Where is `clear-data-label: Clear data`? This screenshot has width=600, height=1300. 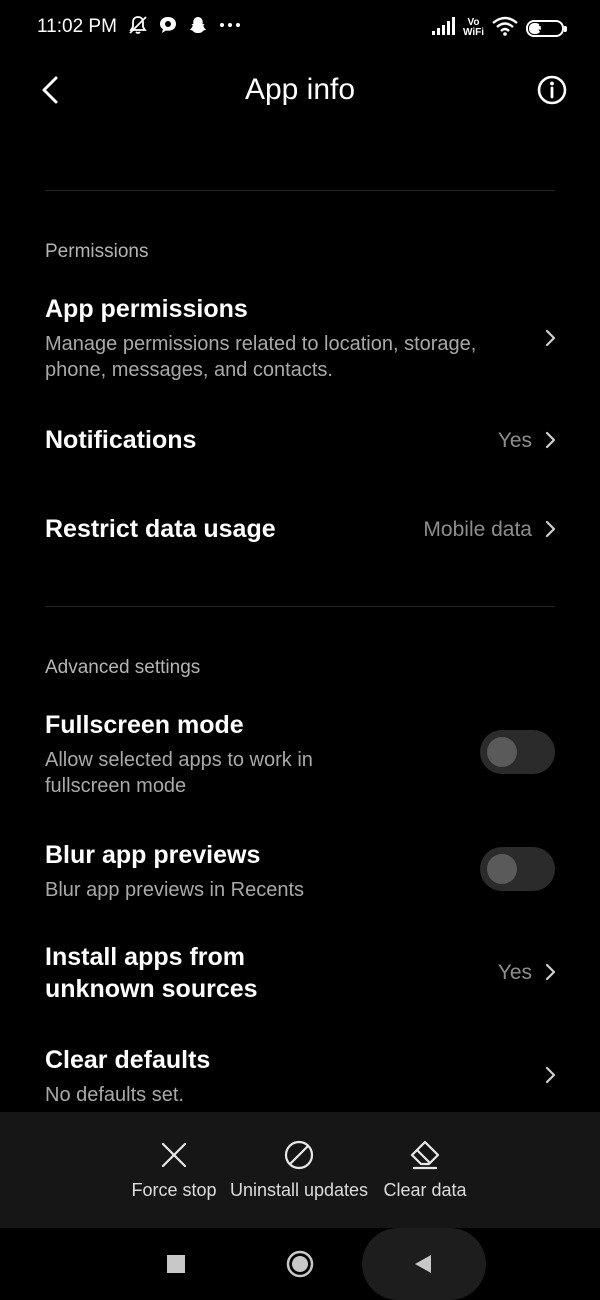
clear-data-label: Clear data is located at coordinates (425, 1190).